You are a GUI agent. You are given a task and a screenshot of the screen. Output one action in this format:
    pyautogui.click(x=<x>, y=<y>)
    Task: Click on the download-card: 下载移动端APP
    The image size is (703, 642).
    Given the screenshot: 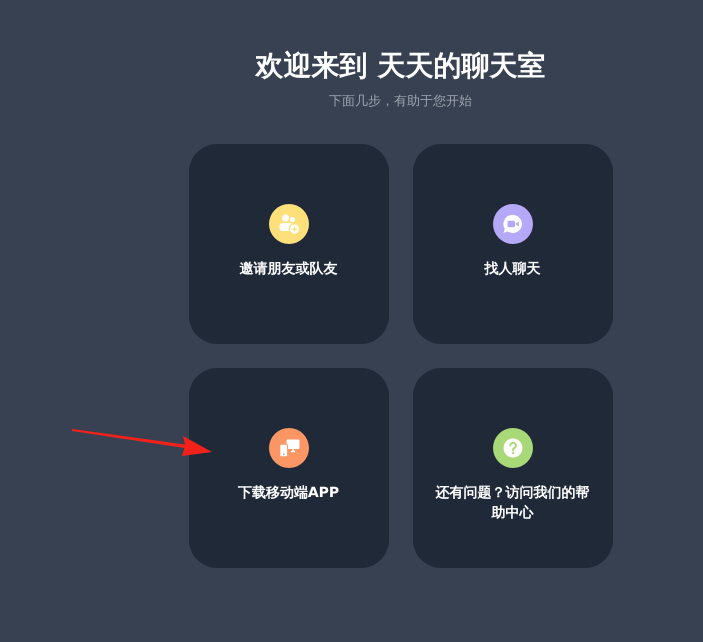 What is the action you would take?
    pyautogui.click(x=288, y=468)
    